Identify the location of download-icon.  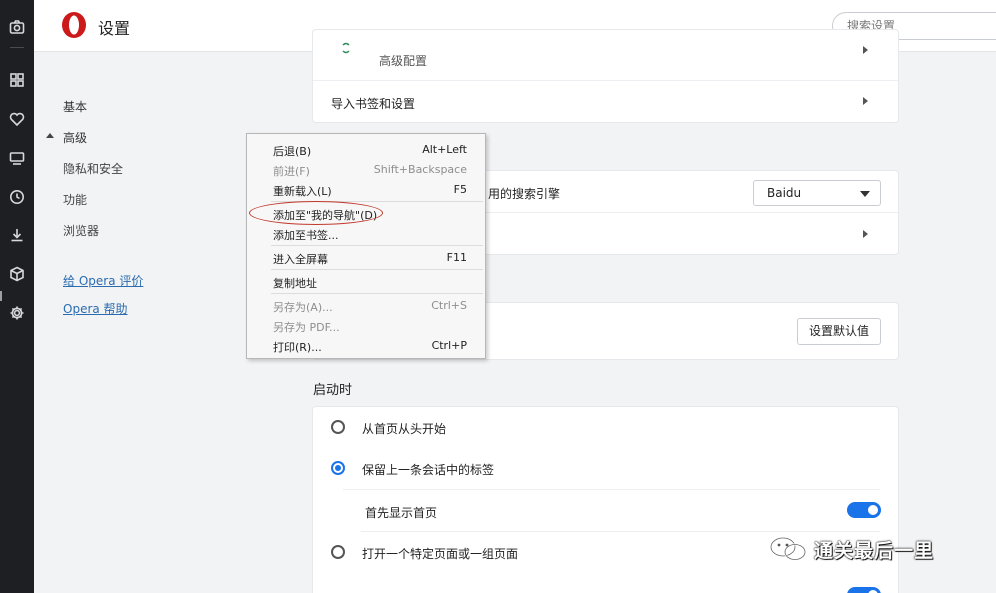
(17, 235).